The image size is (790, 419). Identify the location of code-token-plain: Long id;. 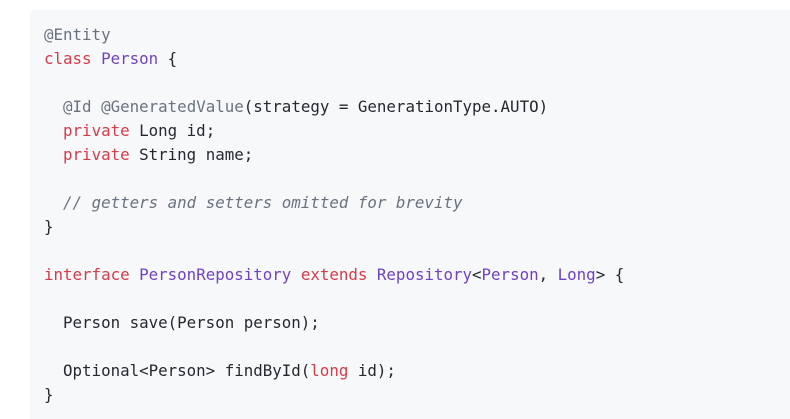
(172, 130).